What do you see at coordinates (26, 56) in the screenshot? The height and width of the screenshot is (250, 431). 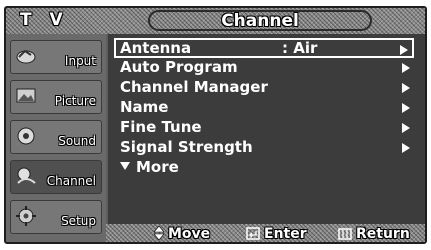 I see `input-icon` at bounding box center [26, 56].